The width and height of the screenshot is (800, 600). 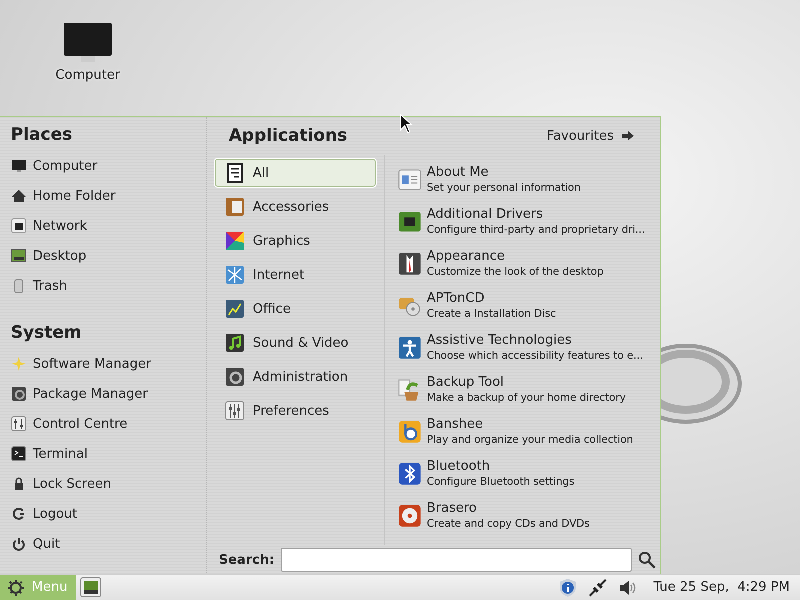 I want to click on system-item: Control Centre, so click(x=108, y=424).